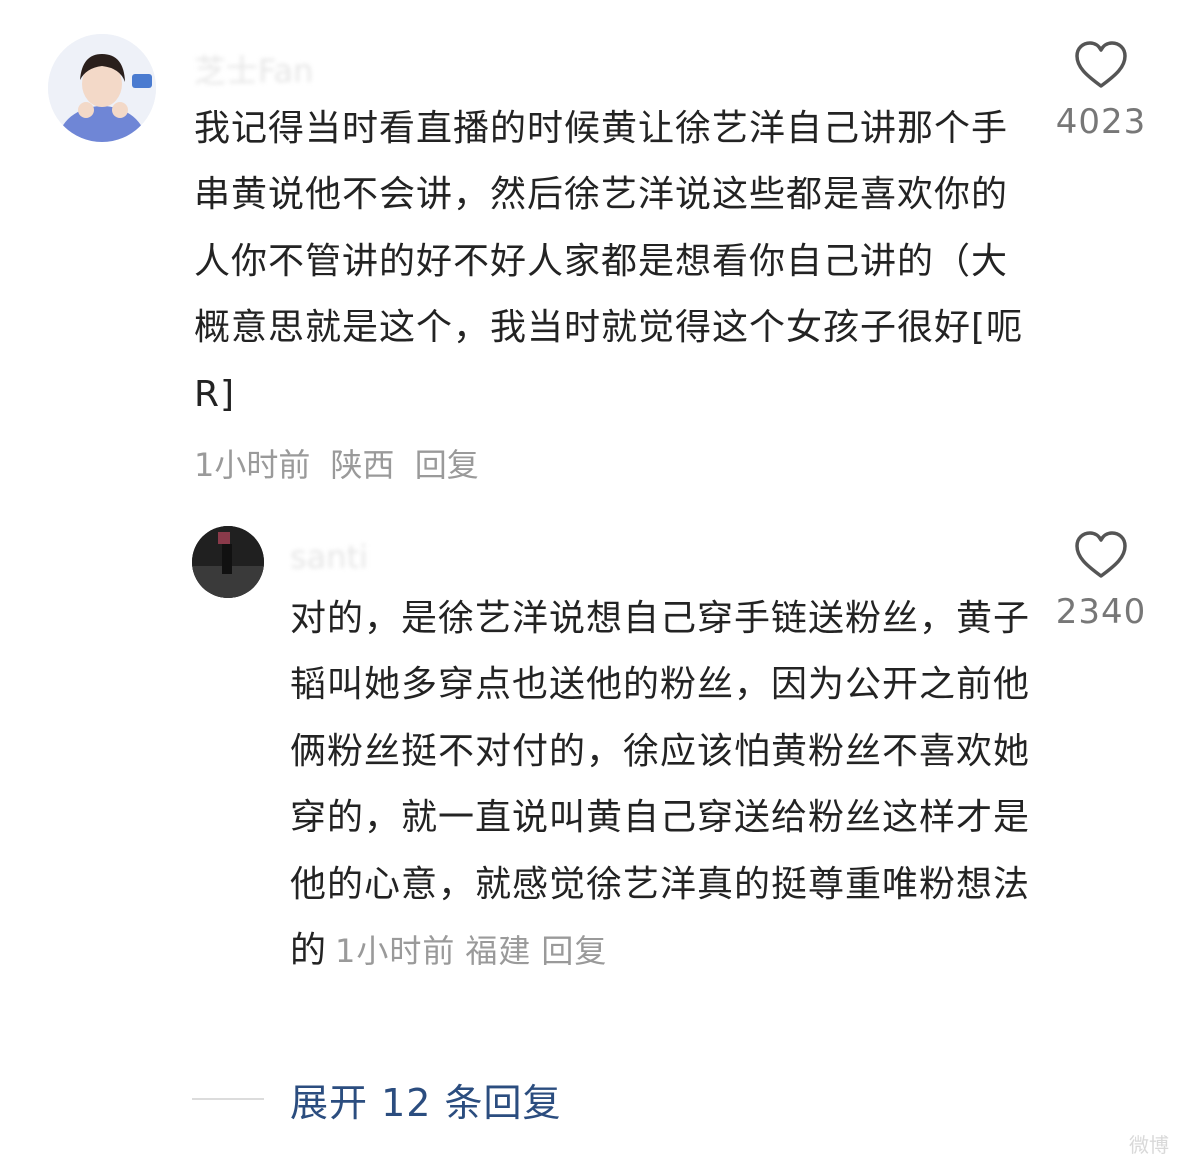  Describe the element at coordinates (498, 951) in the screenshot. I see `reply-location: 福建` at that location.